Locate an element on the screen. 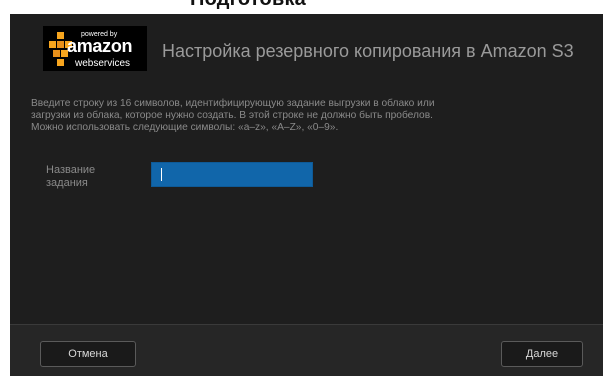  next-button: Далее is located at coordinates (542, 354).